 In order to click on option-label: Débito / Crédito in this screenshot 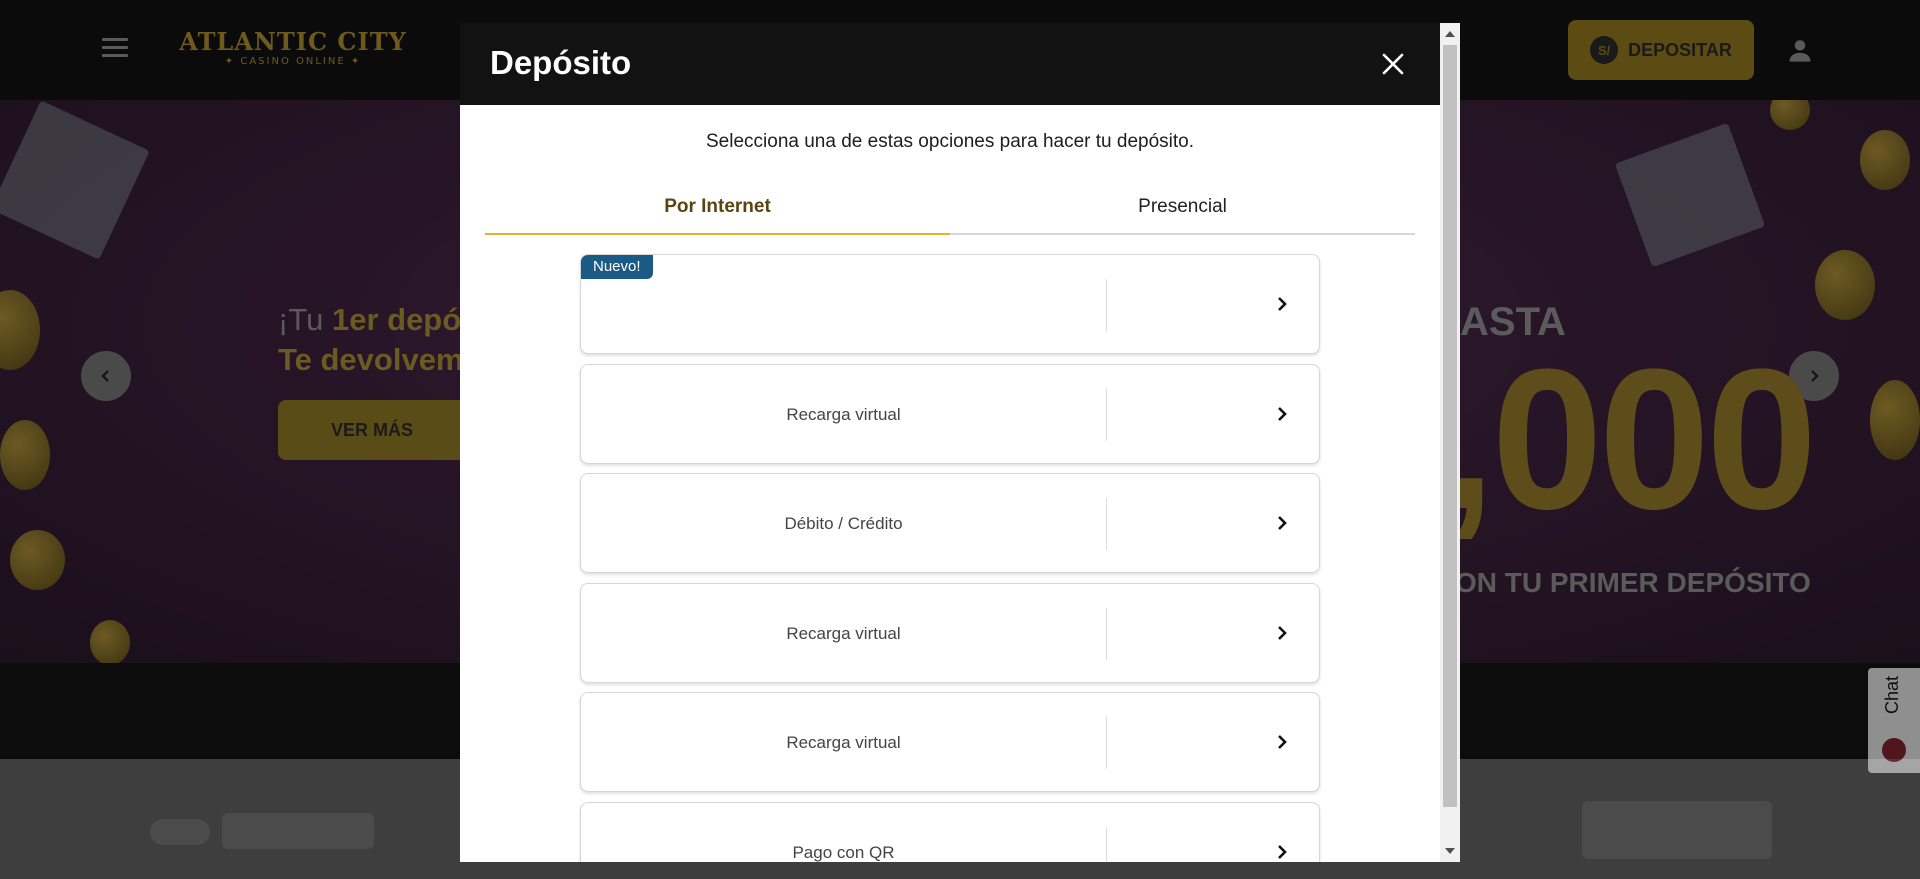, I will do `click(843, 523)`.